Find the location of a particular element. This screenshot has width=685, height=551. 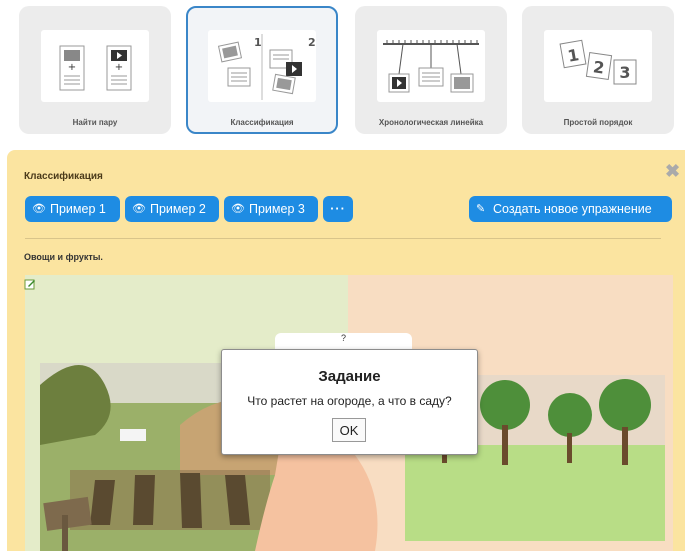

close-icon: ✖ is located at coordinates (672, 171).